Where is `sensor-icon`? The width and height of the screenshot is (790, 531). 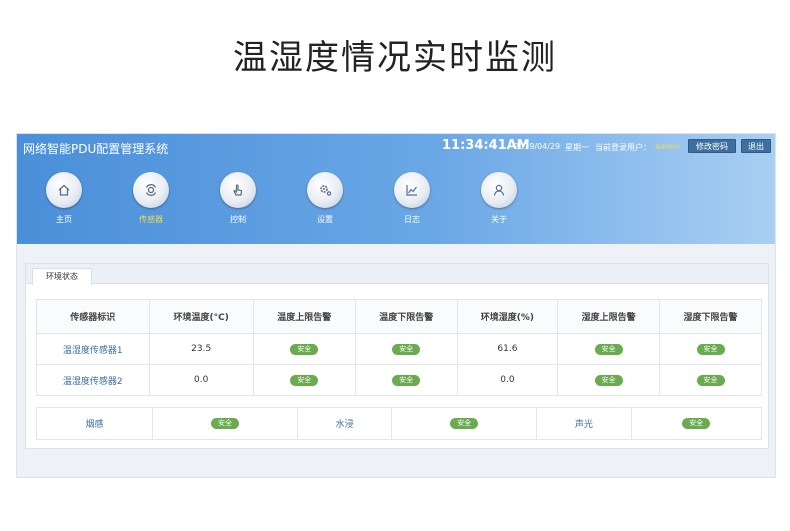
sensor-icon is located at coordinates (151, 190).